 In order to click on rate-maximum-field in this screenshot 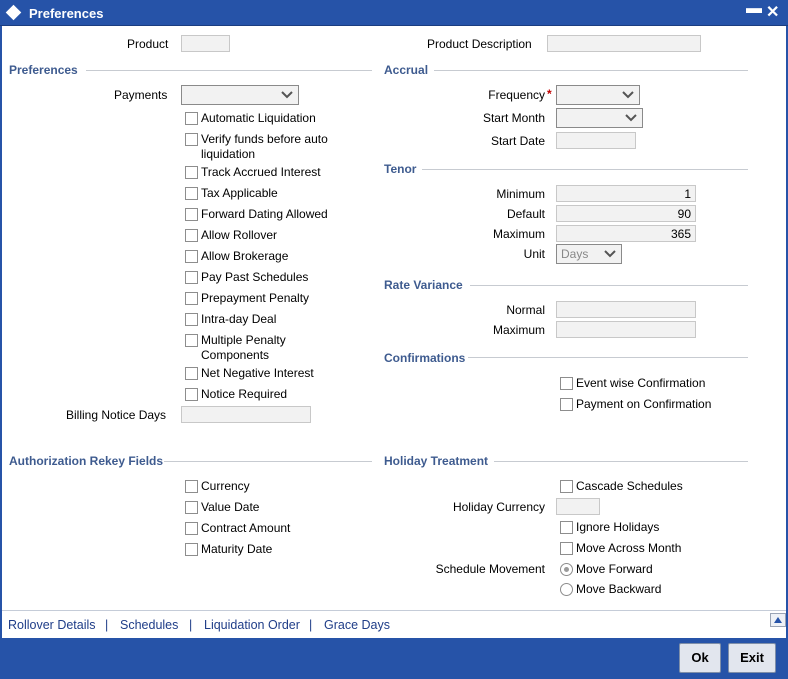, I will do `click(626, 329)`.